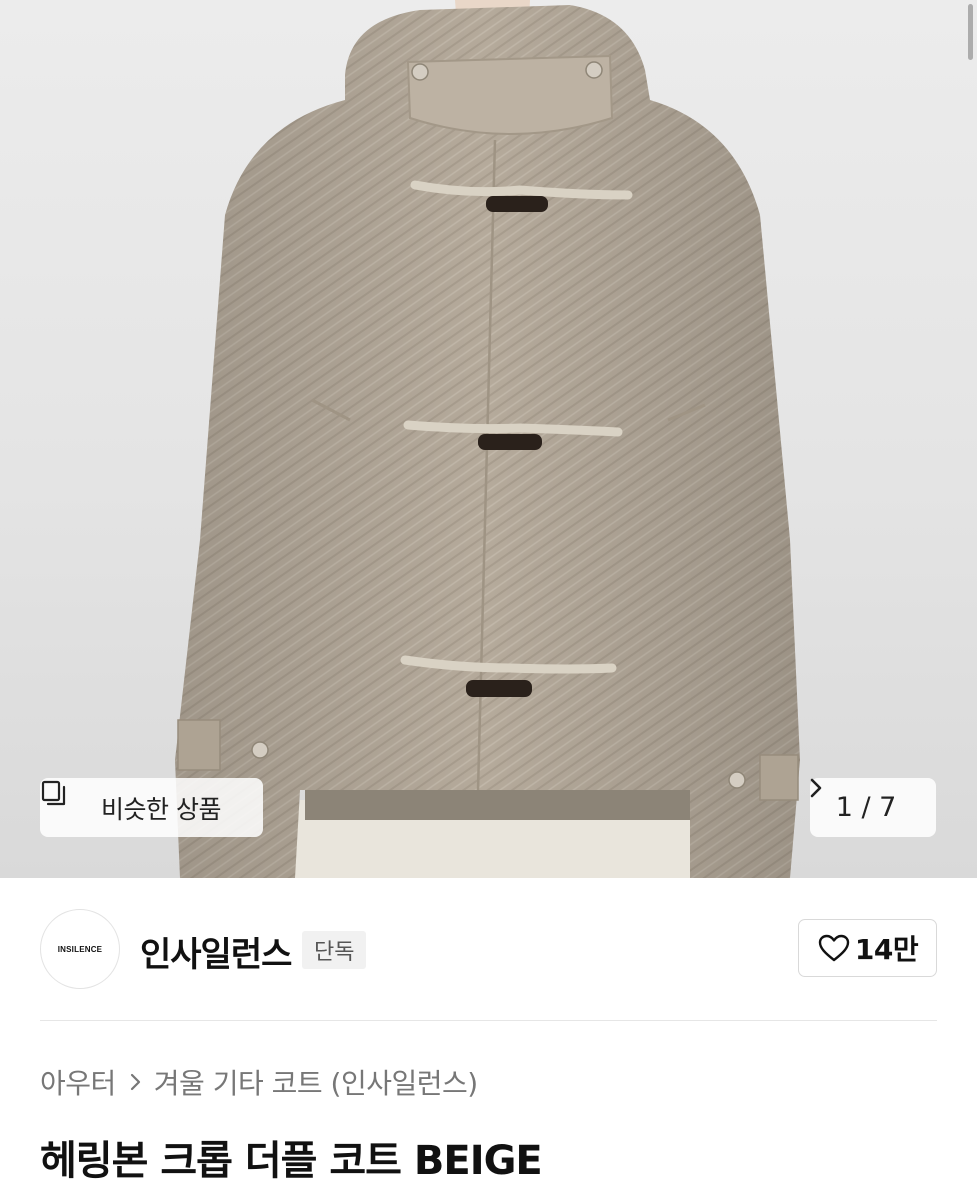 Image resolution: width=977 pixels, height=1200 pixels. I want to click on brand-row: INSILENCE 인사일런스 단독 14만, so click(488, 949).